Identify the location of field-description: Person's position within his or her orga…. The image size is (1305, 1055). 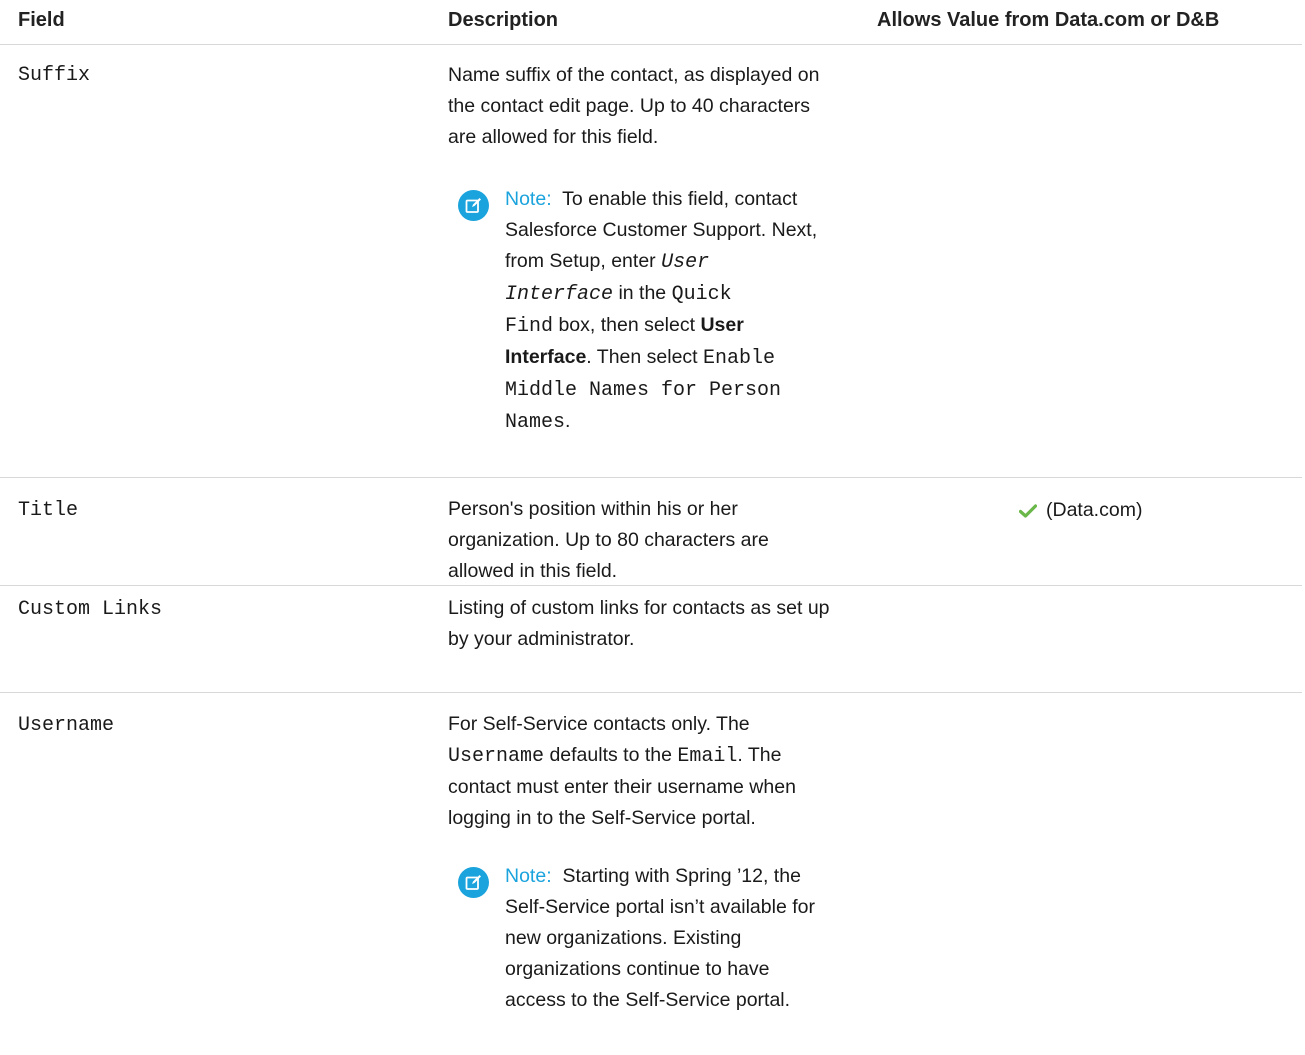
(608, 540).